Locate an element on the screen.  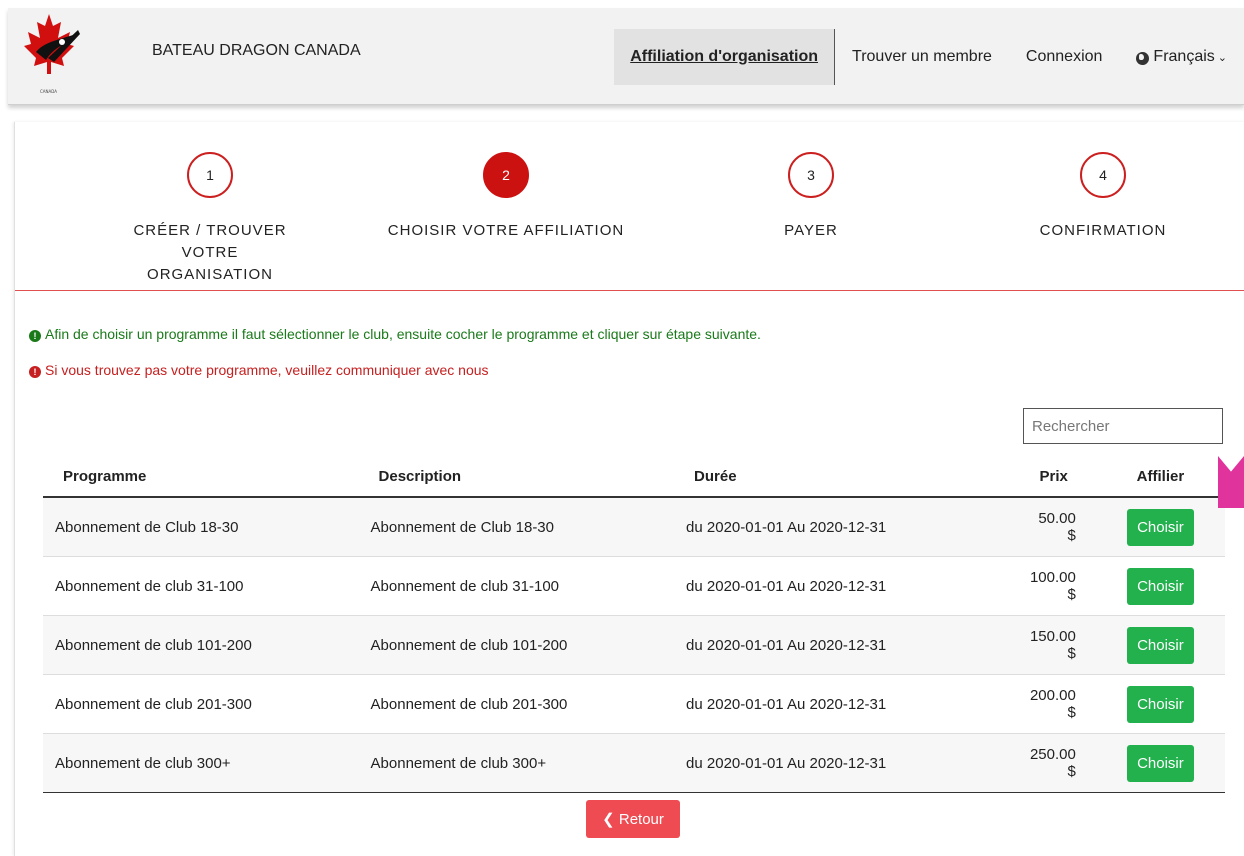
price-cell: 250.00 $ is located at coordinates (1056, 763).